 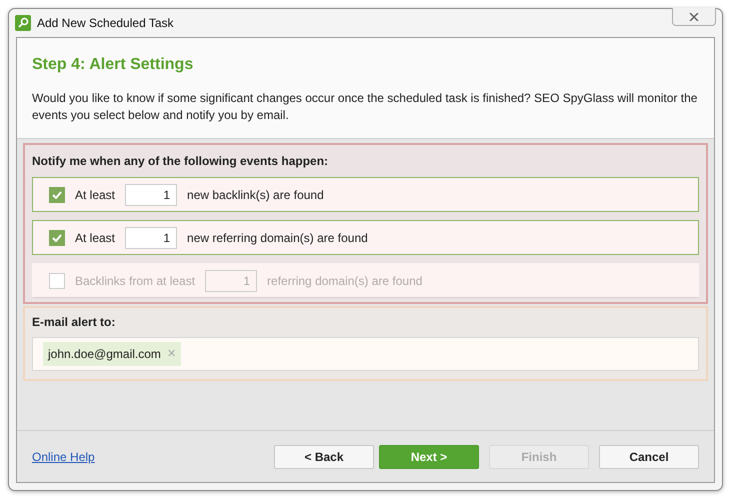 What do you see at coordinates (277, 238) in the screenshot?
I see `condition-label: new referring domain(s) are found` at bounding box center [277, 238].